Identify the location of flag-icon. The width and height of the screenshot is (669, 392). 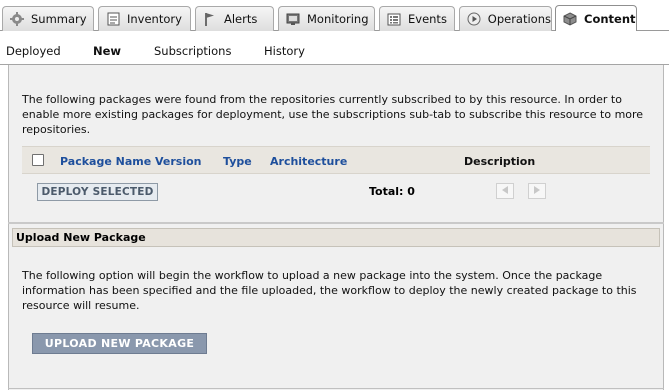
(210, 19).